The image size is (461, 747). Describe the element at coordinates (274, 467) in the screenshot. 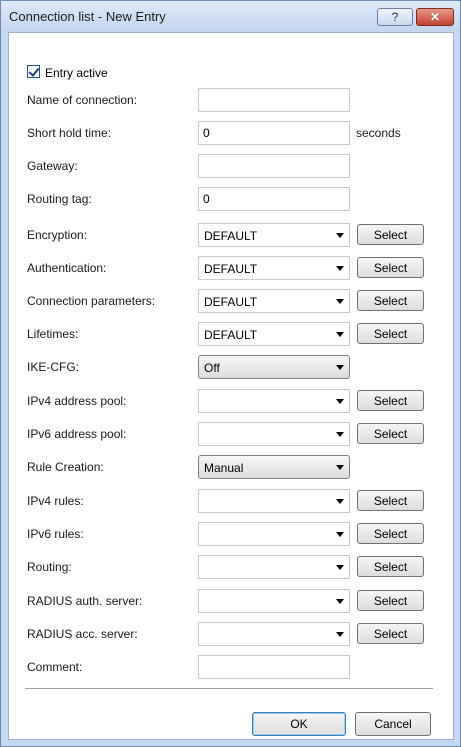

I see `rule-creation-dropdown: Manual` at that location.